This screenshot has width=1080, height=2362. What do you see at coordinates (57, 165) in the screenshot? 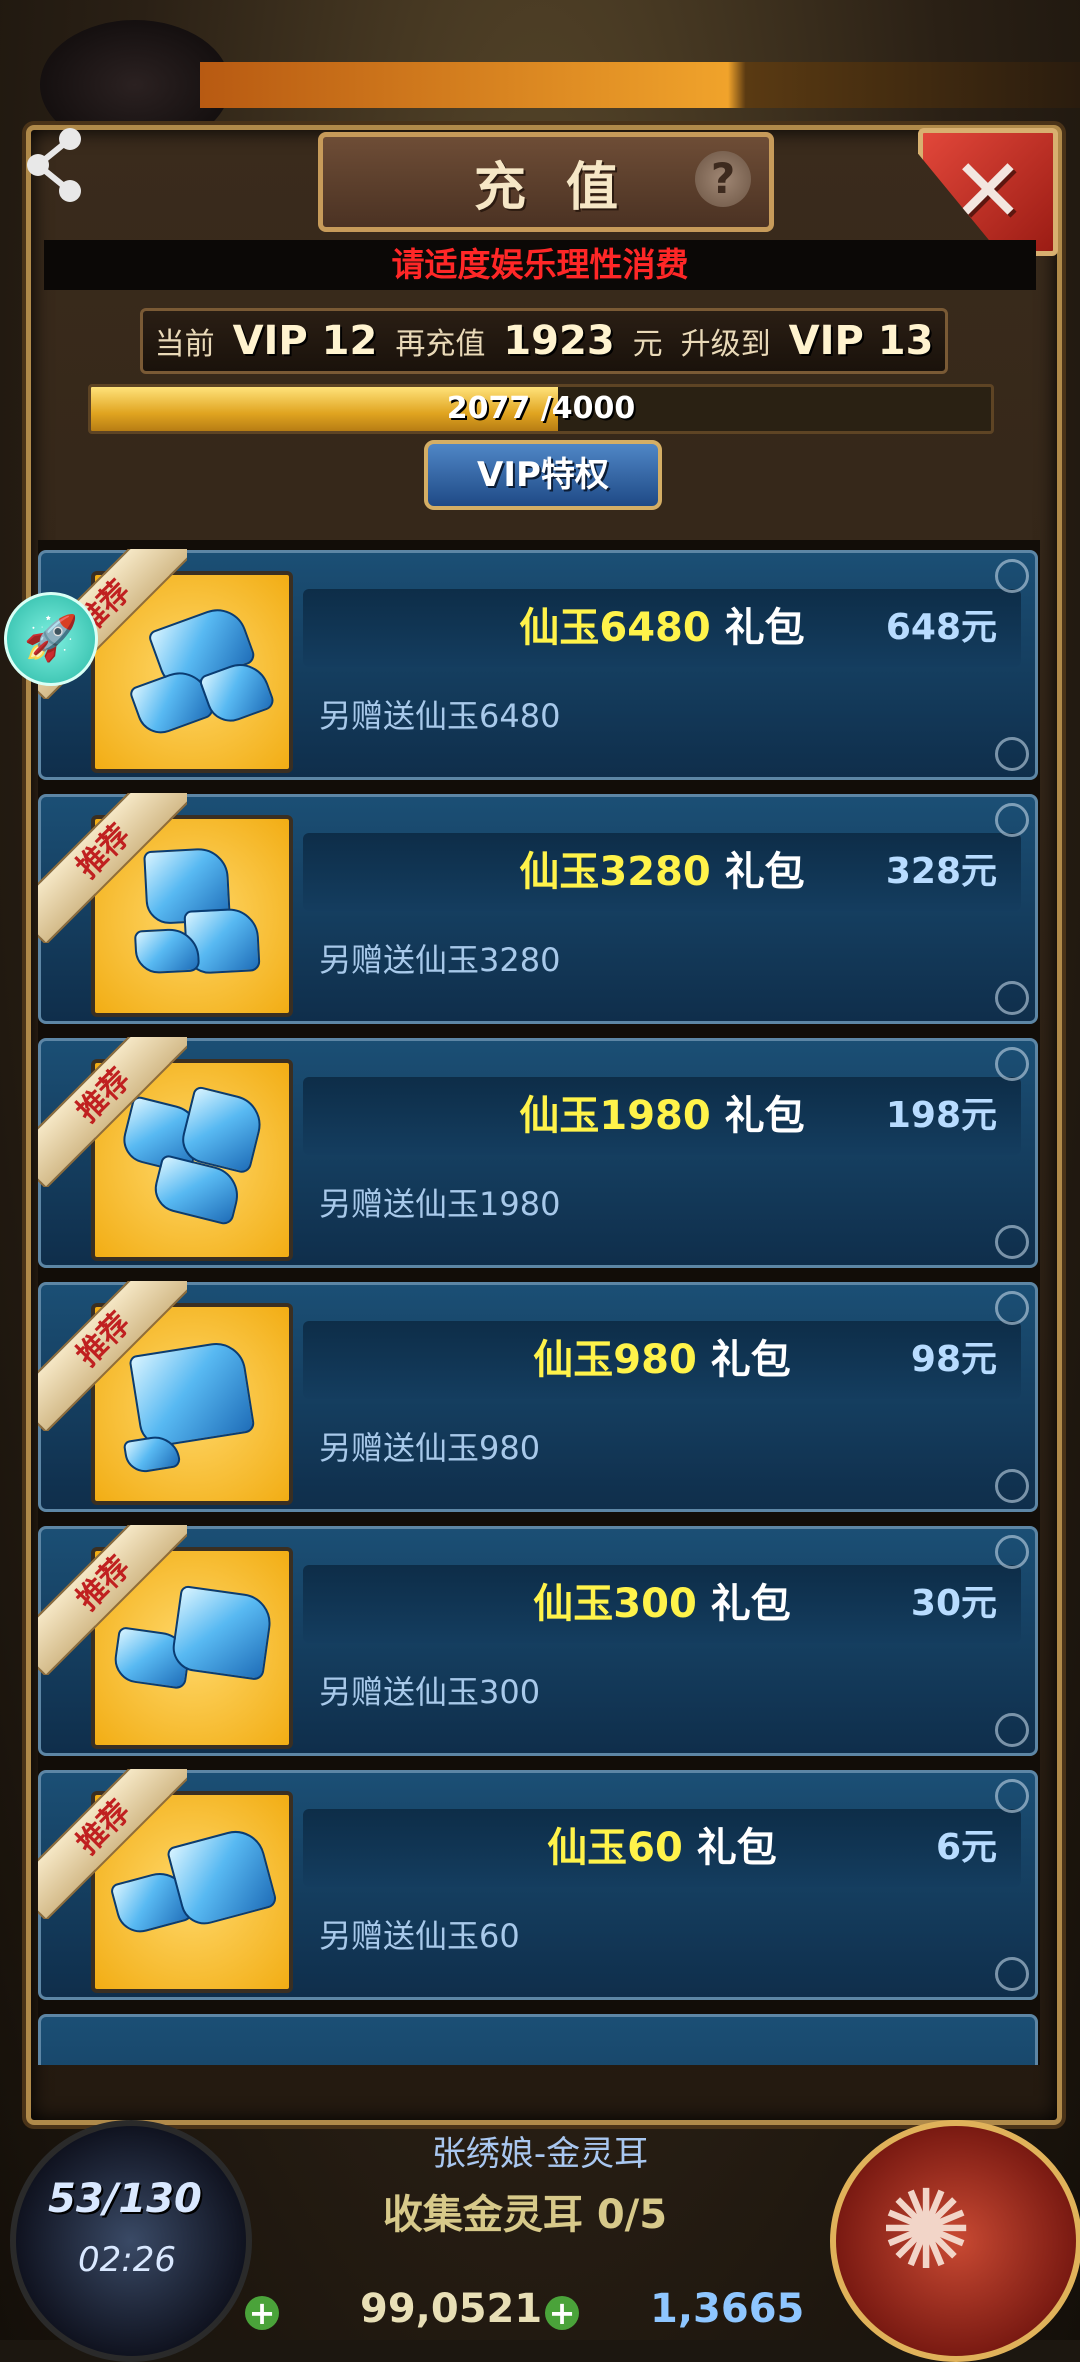
I see `share-icon` at bounding box center [57, 165].